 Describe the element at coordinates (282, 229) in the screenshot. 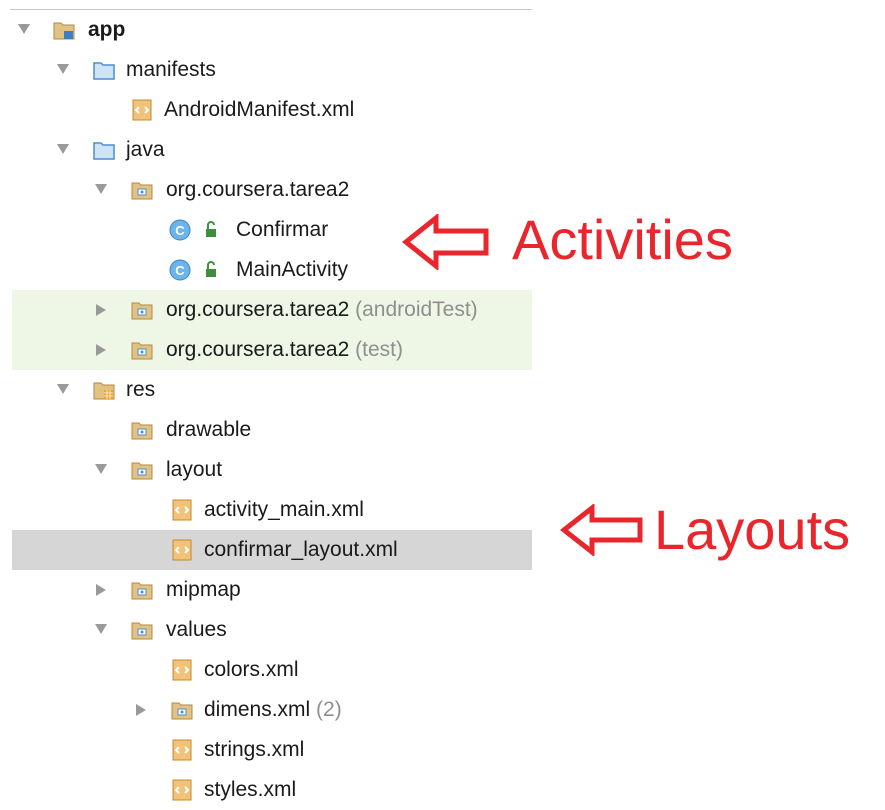

I see `tree-label-confirmar: Confirmar` at that location.